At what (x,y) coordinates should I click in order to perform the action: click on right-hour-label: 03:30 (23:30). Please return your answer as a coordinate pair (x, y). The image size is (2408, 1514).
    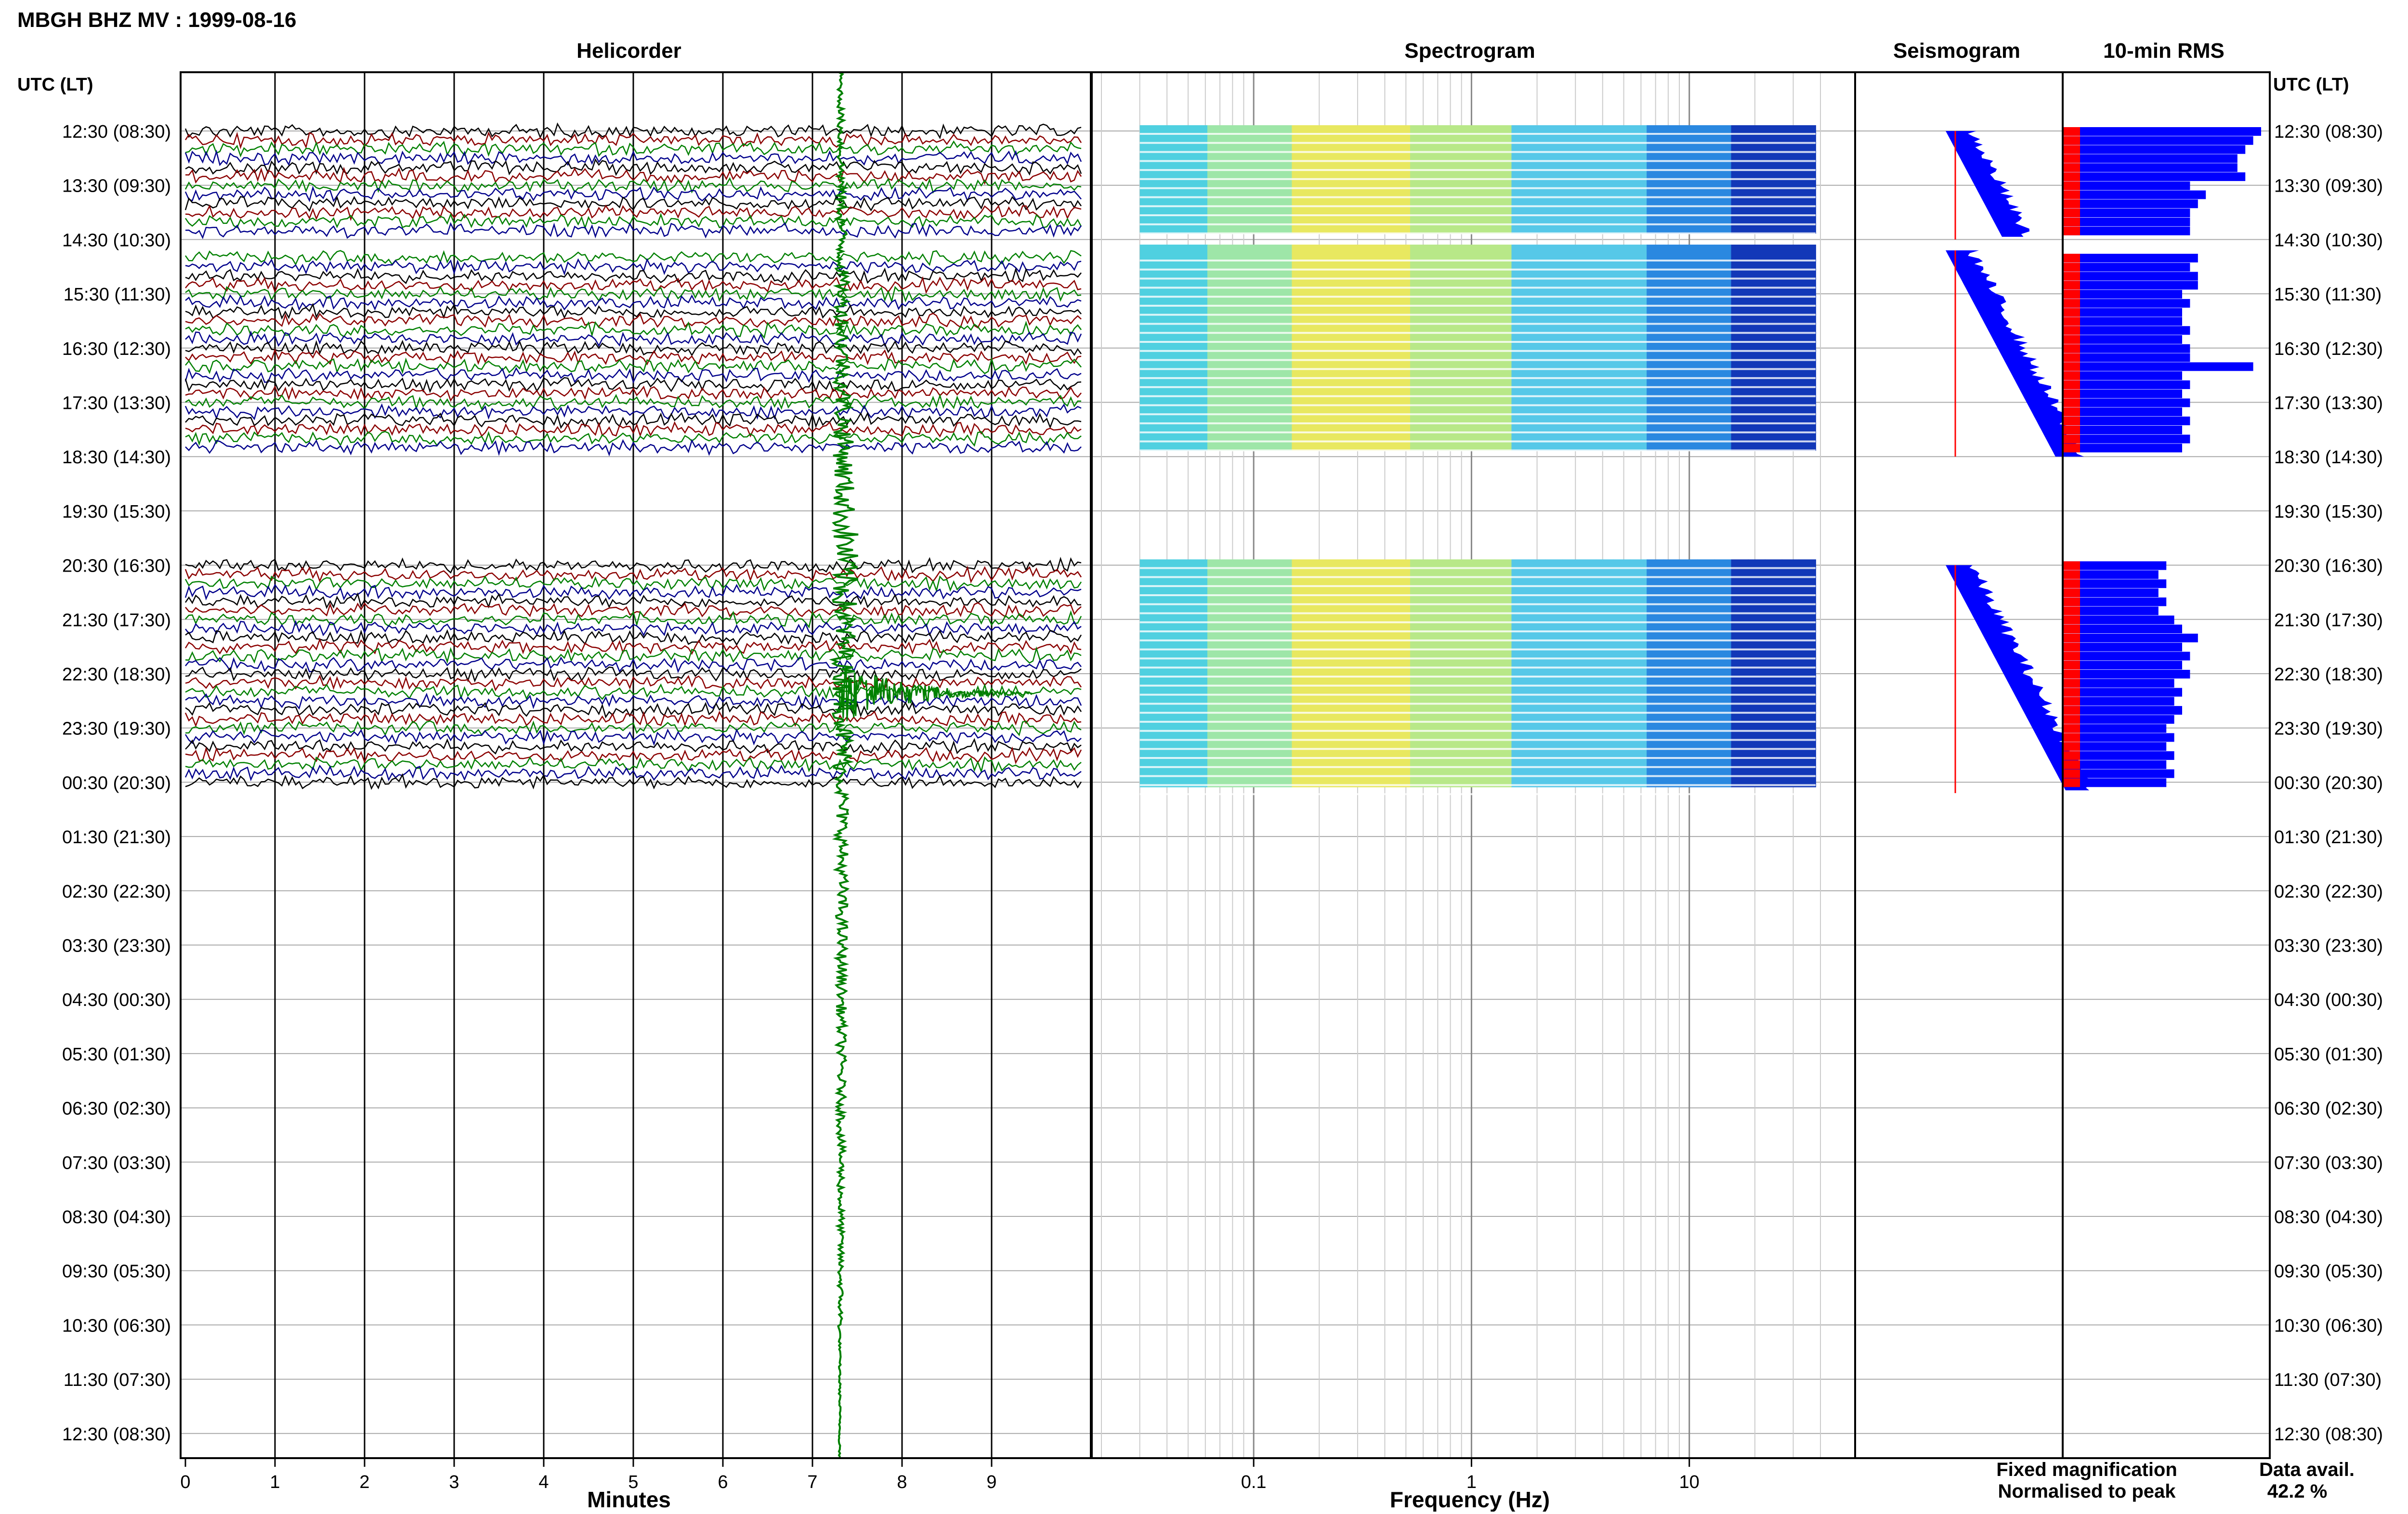
    Looking at the image, I should click on (2328, 946).